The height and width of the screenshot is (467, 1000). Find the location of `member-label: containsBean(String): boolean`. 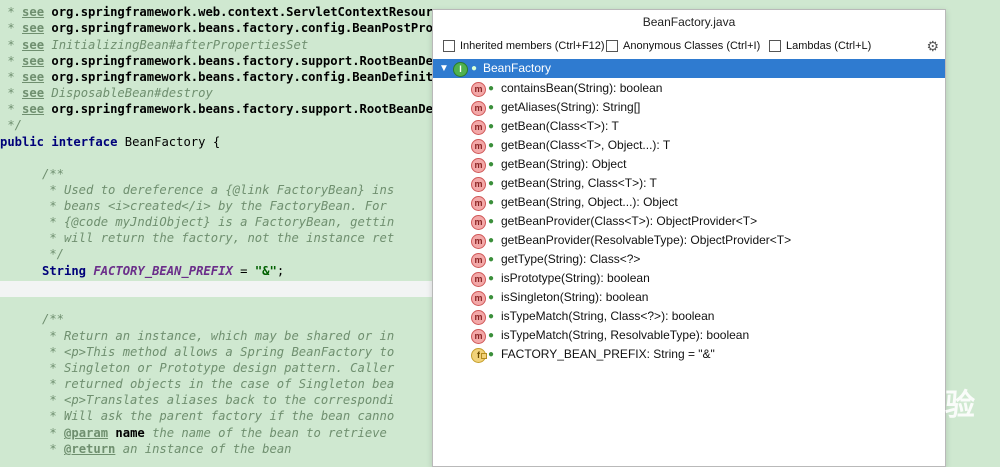

member-label: containsBean(String): boolean is located at coordinates (582, 88).